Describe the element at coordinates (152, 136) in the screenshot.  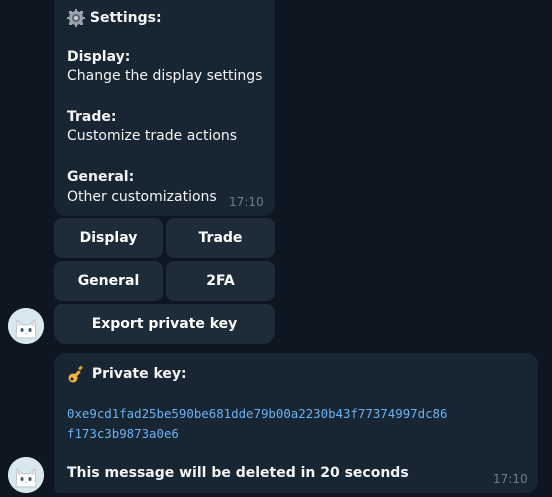
I see `trade-text: Customize trade actions` at that location.